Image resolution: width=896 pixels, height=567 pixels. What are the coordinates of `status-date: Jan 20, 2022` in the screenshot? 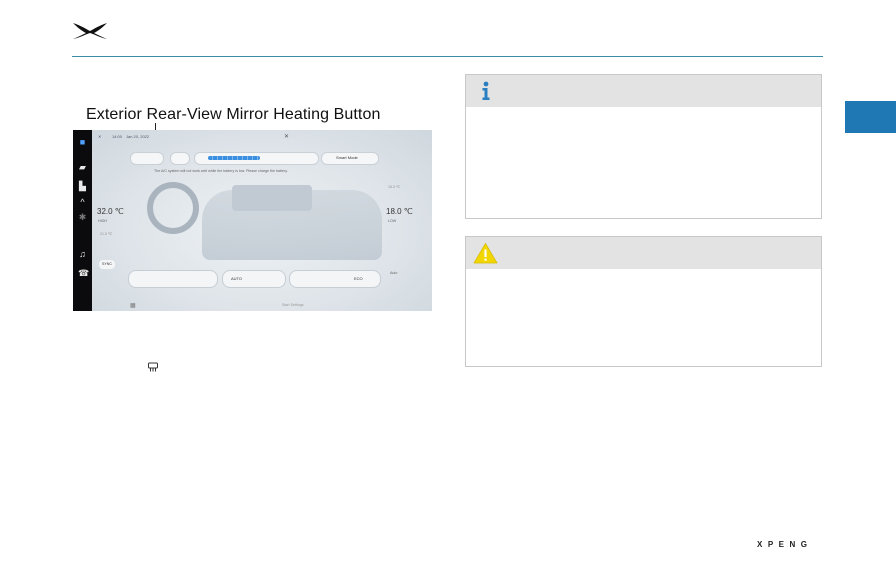 It's located at (138, 136).